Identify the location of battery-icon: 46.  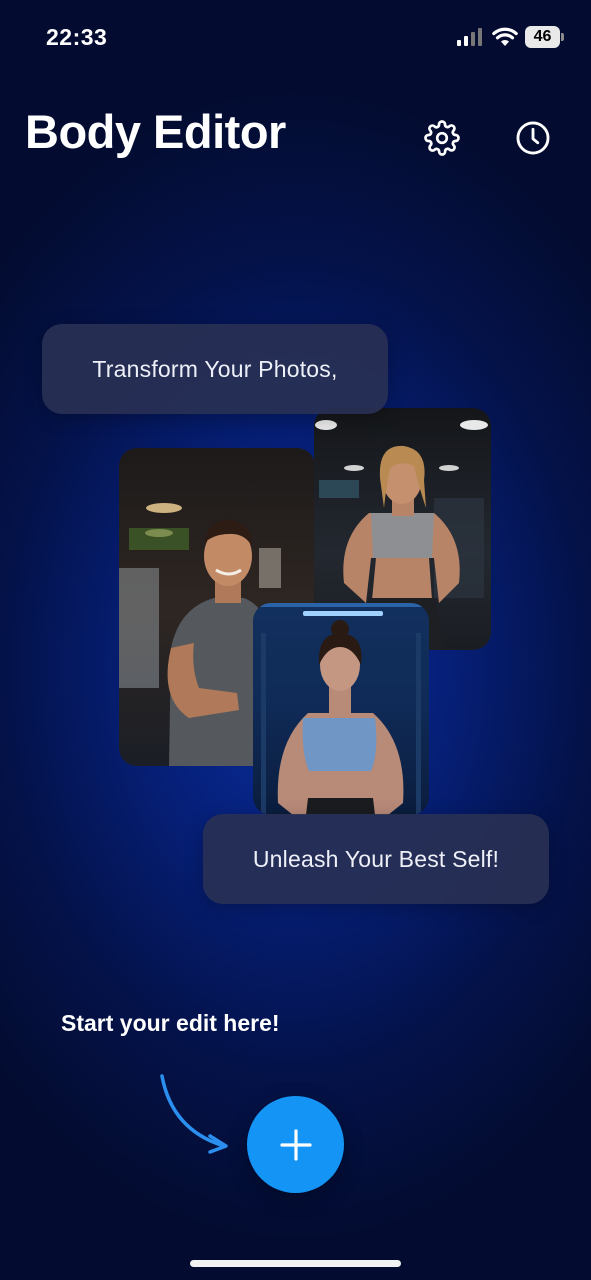
(545, 37).